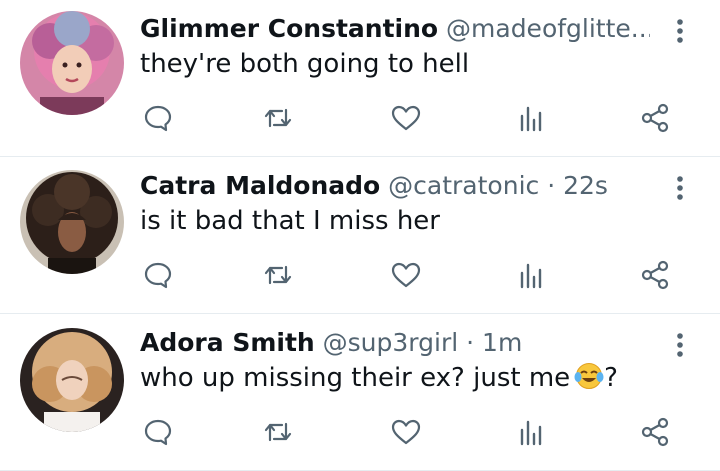  I want to click on timestamp: 1m, so click(502, 342).